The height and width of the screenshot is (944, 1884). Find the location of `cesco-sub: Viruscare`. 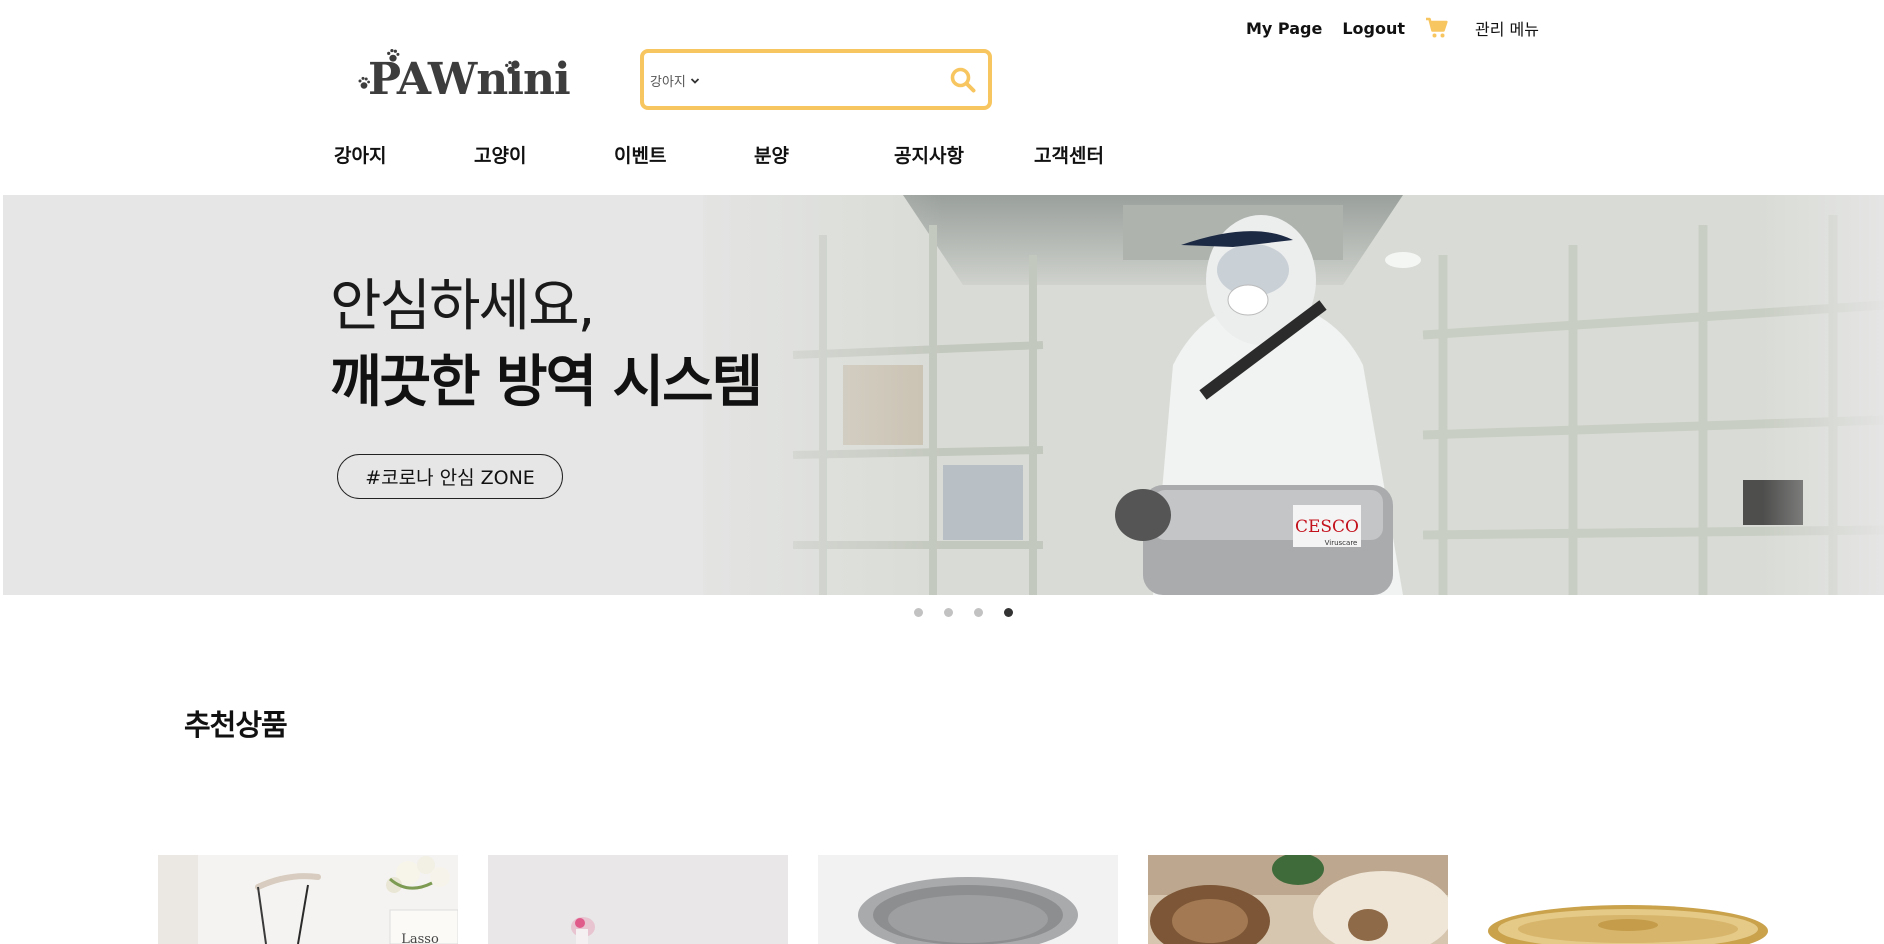

cesco-sub: Viruscare is located at coordinates (1341, 543).